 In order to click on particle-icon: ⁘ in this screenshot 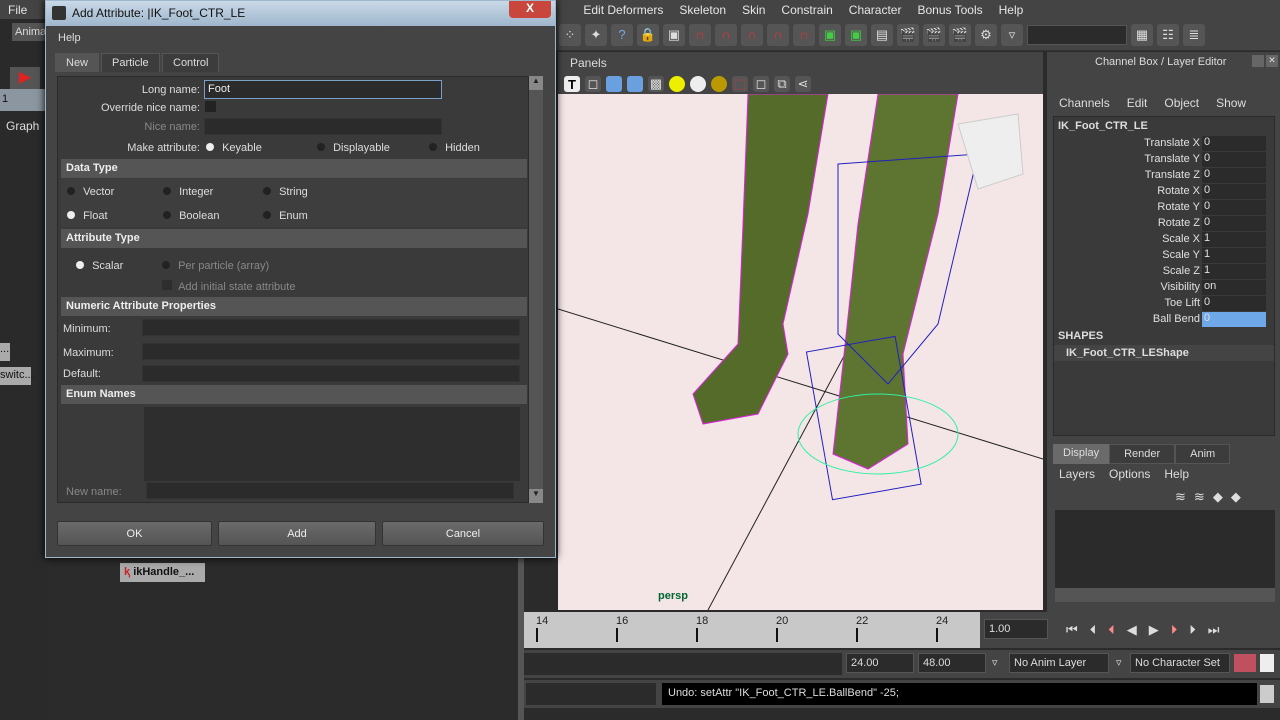, I will do `click(570, 34)`.